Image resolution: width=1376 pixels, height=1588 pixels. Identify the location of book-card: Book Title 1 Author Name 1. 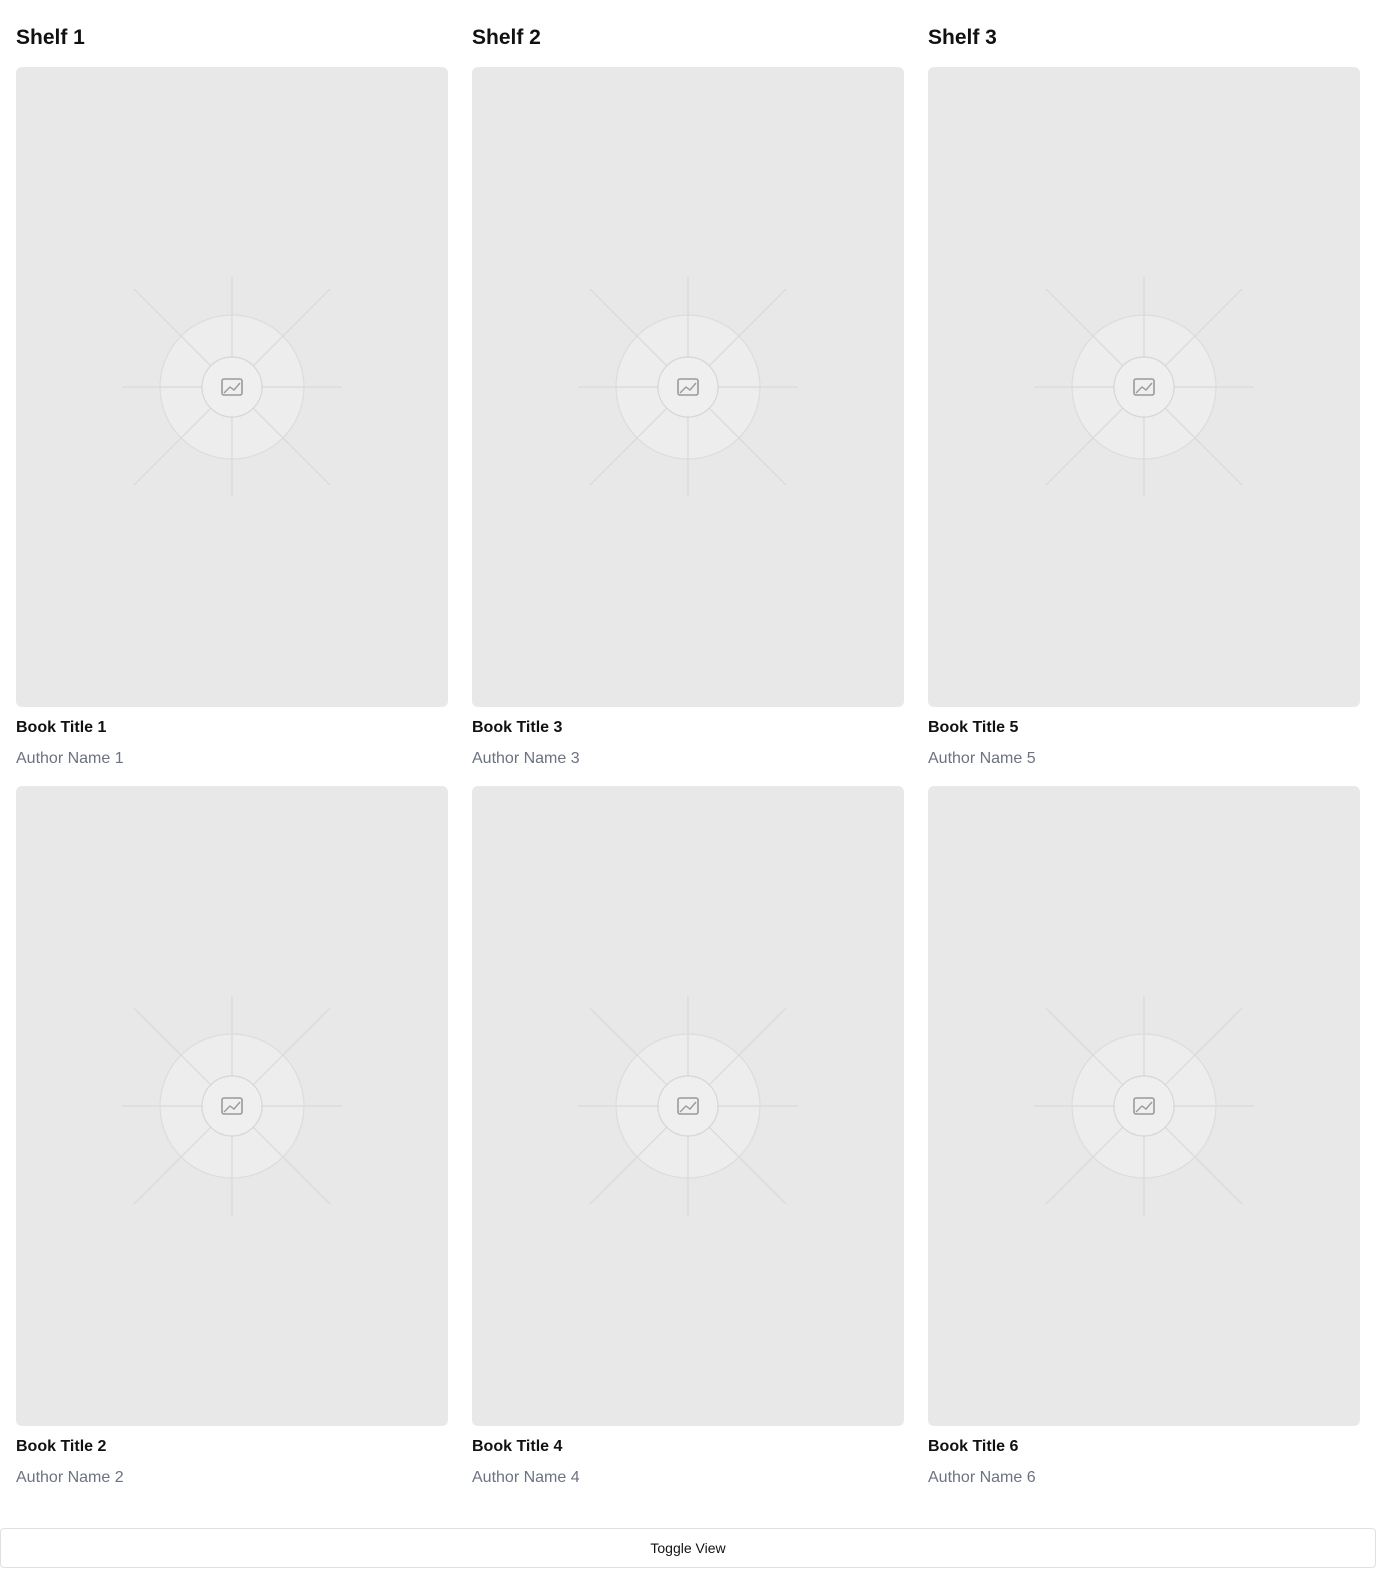
(232, 426).